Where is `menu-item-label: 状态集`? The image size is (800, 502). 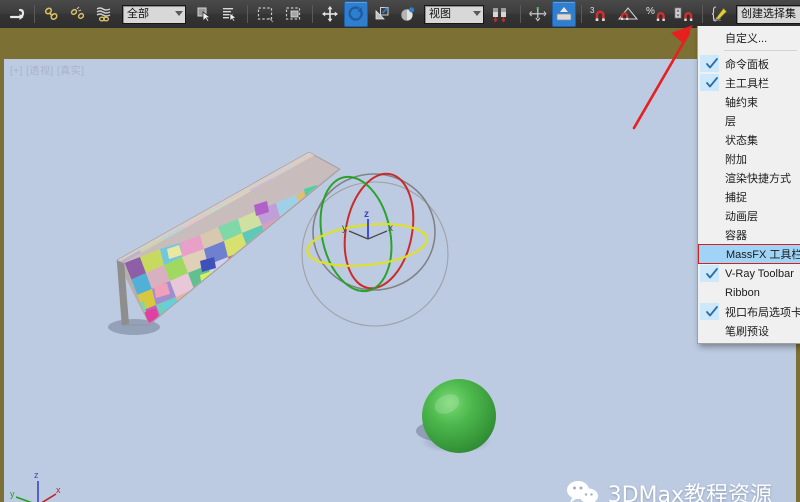
menu-item-label: 状态集 is located at coordinates (741, 140).